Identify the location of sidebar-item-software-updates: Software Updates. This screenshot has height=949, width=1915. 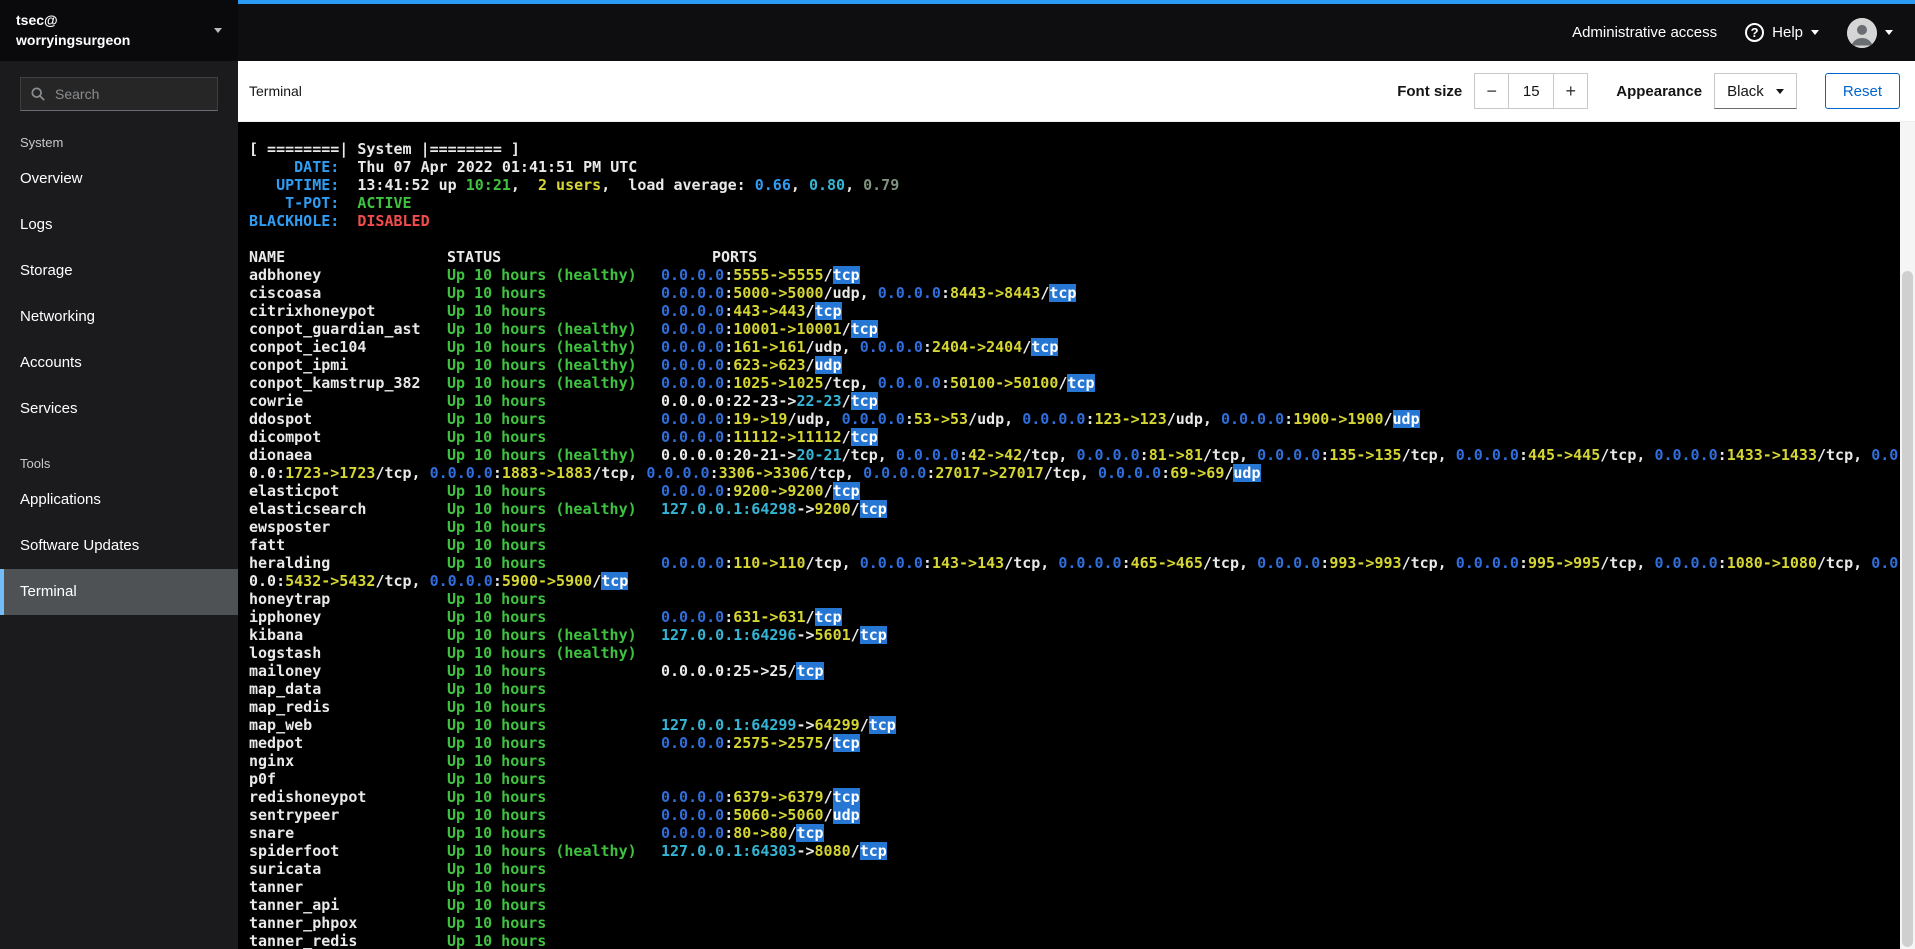
(119, 546).